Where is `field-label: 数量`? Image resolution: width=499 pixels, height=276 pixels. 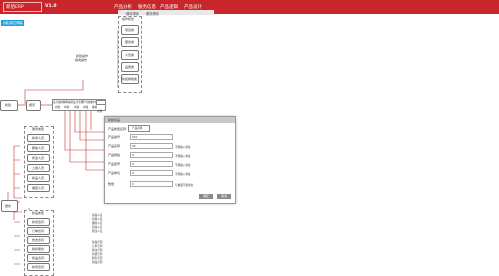 field-label: 数量 is located at coordinates (111, 184).